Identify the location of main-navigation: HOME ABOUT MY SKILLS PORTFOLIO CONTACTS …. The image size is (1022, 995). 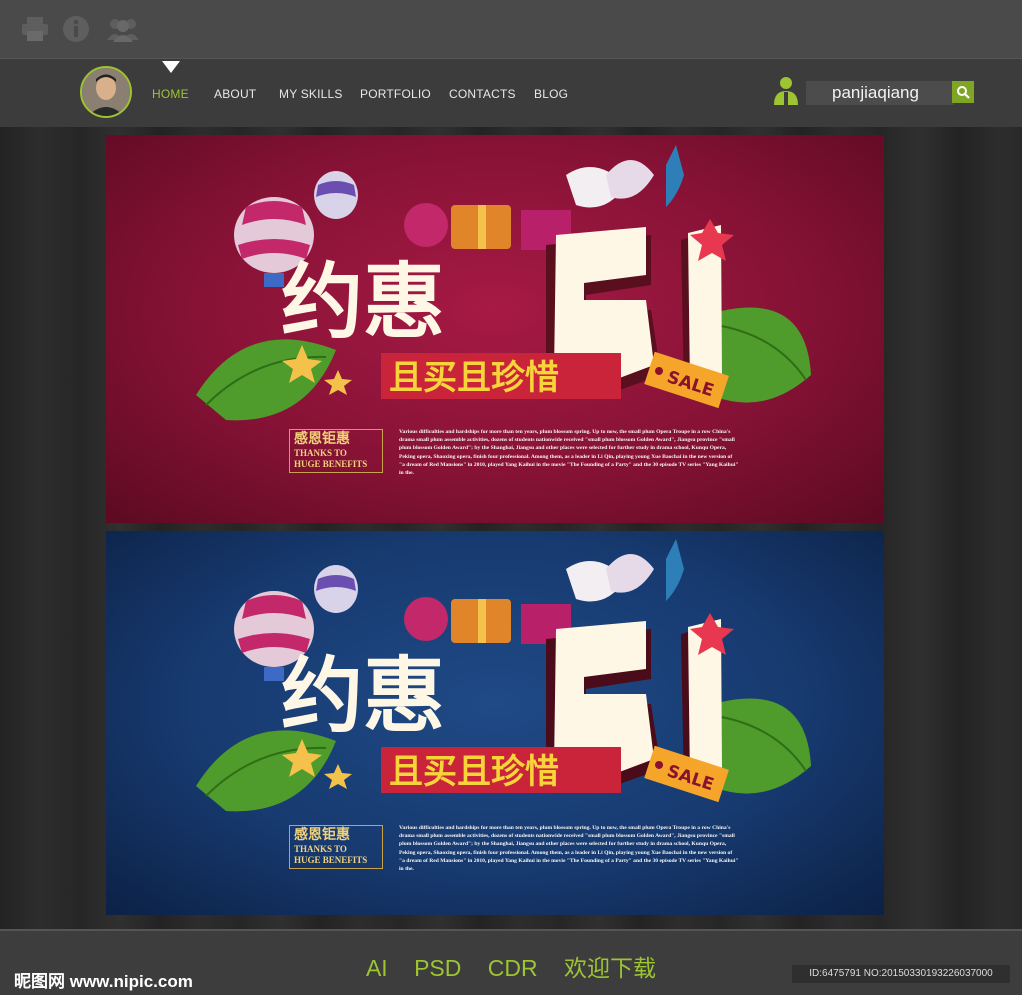
(511, 93).